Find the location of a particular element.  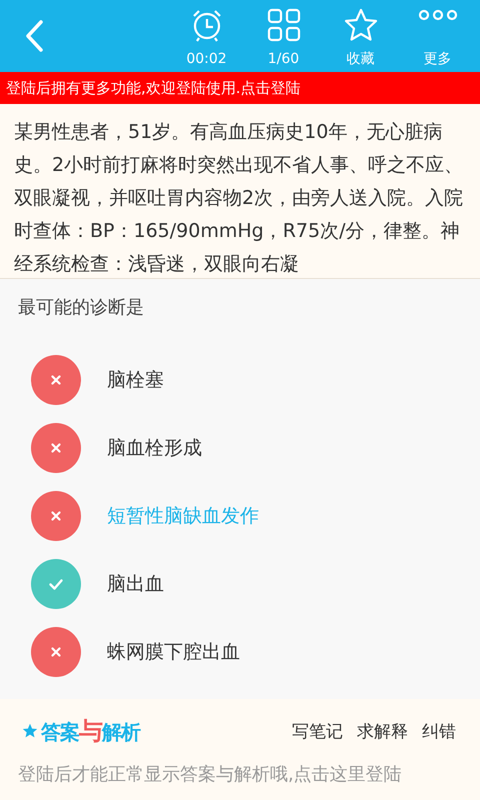

back-icon is located at coordinates (34, 36).